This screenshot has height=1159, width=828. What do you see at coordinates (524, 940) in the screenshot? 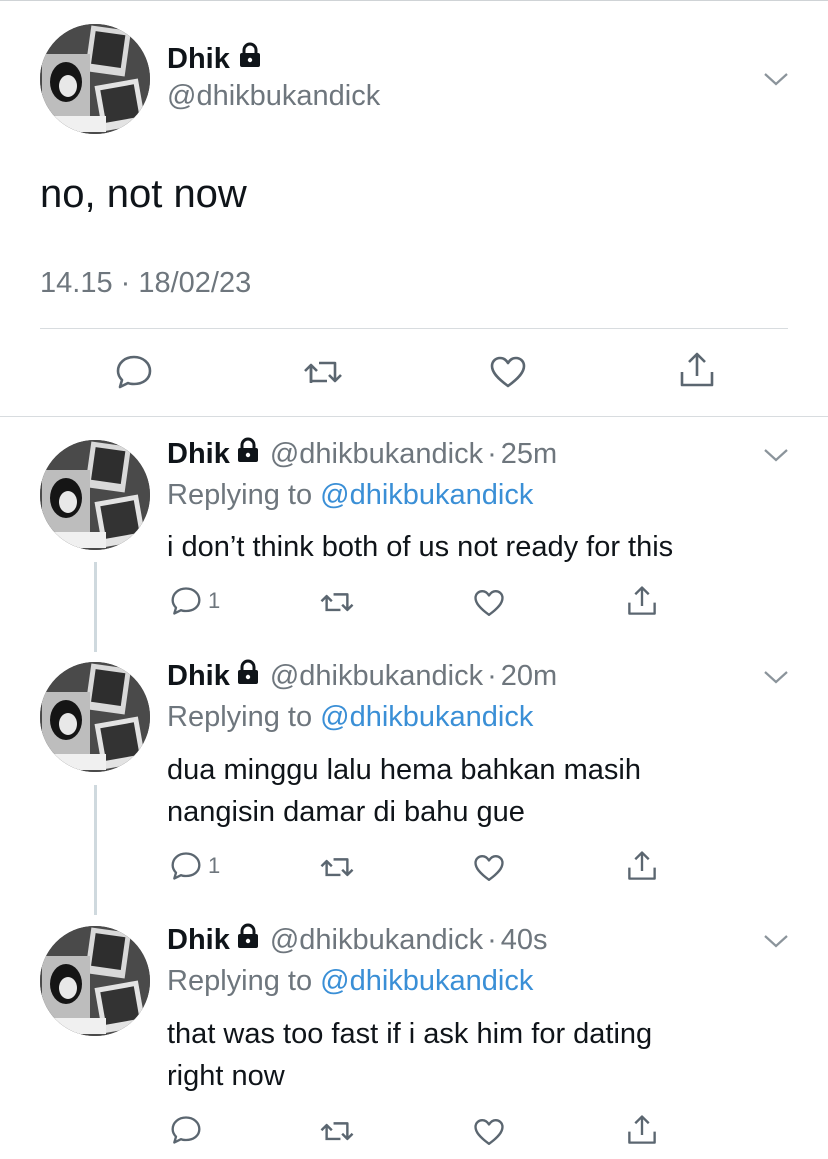
I see `tweet-time: 40s` at bounding box center [524, 940].